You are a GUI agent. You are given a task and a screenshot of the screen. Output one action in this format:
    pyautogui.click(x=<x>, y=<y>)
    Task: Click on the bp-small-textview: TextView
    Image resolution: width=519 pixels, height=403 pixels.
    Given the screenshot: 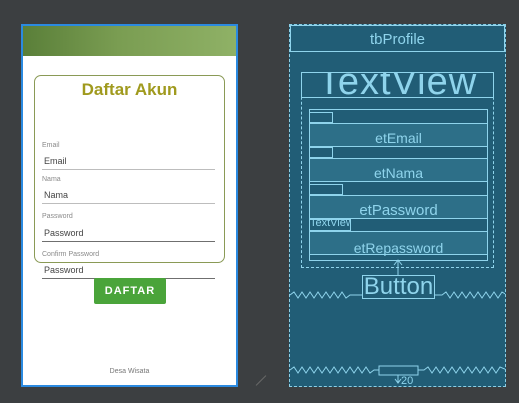 What is the action you would take?
    pyautogui.click(x=330, y=225)
    